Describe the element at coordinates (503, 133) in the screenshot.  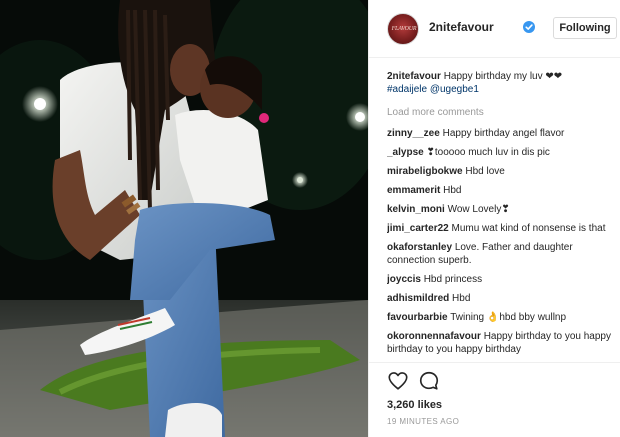
I see `comment-text: Happy birthday angel flavor` at that location.